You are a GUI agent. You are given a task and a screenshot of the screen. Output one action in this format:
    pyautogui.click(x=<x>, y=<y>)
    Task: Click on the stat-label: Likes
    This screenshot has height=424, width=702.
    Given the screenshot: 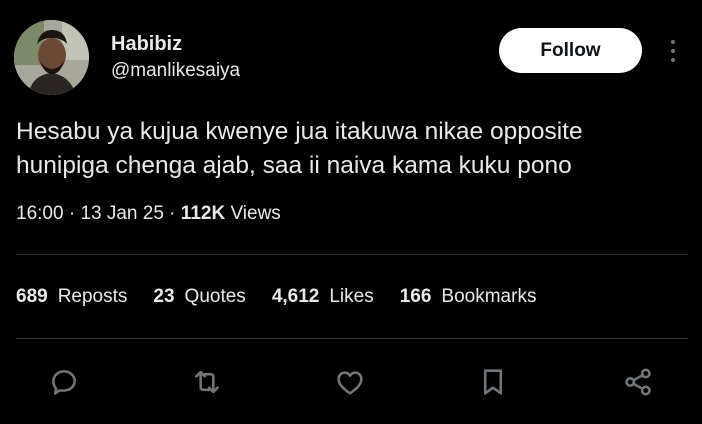 What is the action you would take?
    pyautogui.click(x=351, y=296)
    